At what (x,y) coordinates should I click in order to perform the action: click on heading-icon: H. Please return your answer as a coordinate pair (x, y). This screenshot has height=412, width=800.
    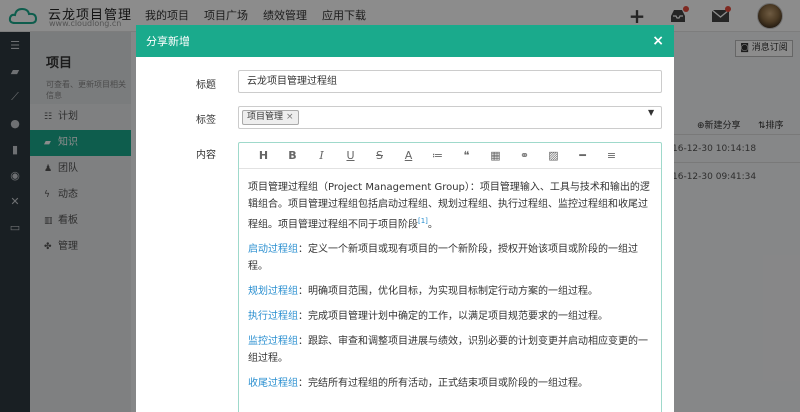
    Looking at the image, I should click on (263, 155).